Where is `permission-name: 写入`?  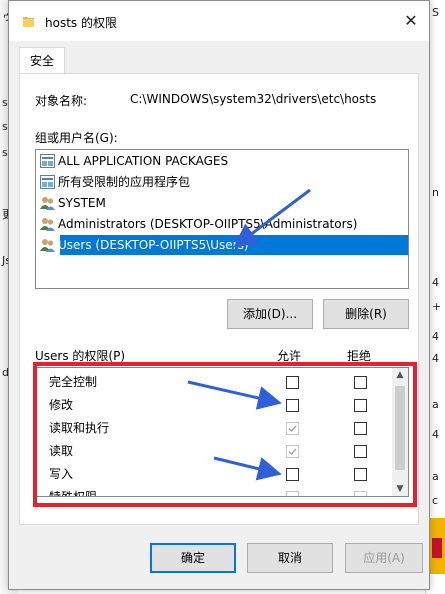
permission-name: 写入 is located at coordinates (61, 474).